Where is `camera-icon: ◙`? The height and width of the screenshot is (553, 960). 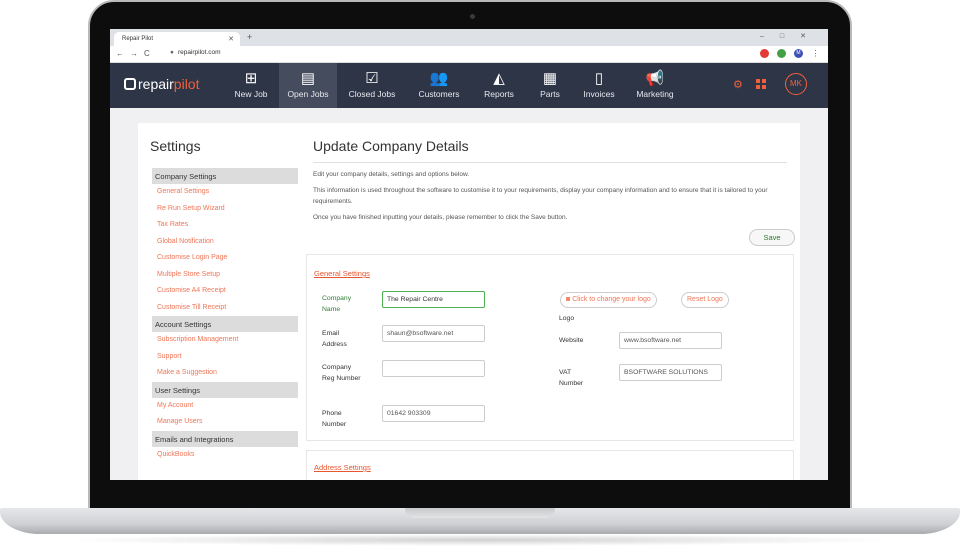
camera-icon: ◙ is located at coordinates (568, 299).